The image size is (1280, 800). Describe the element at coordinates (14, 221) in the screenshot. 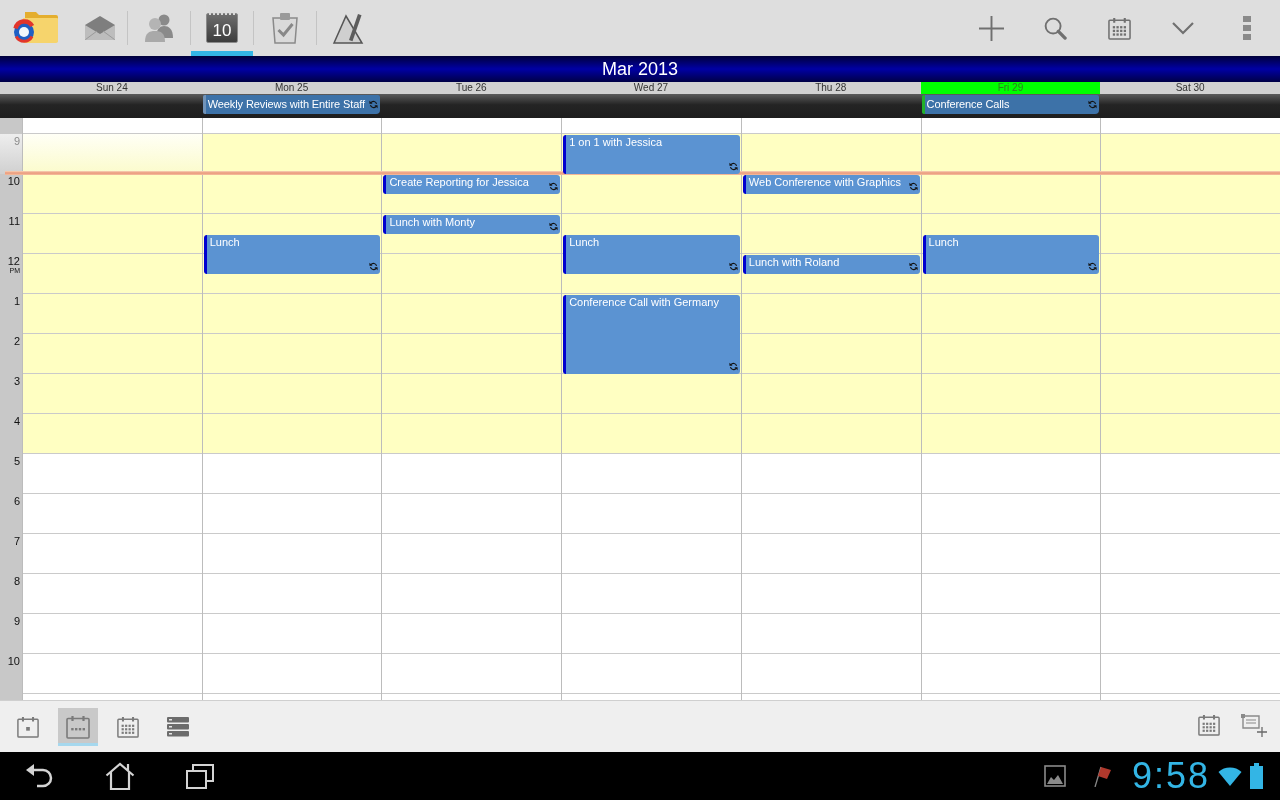

I see `hour-label: 11` at that location.